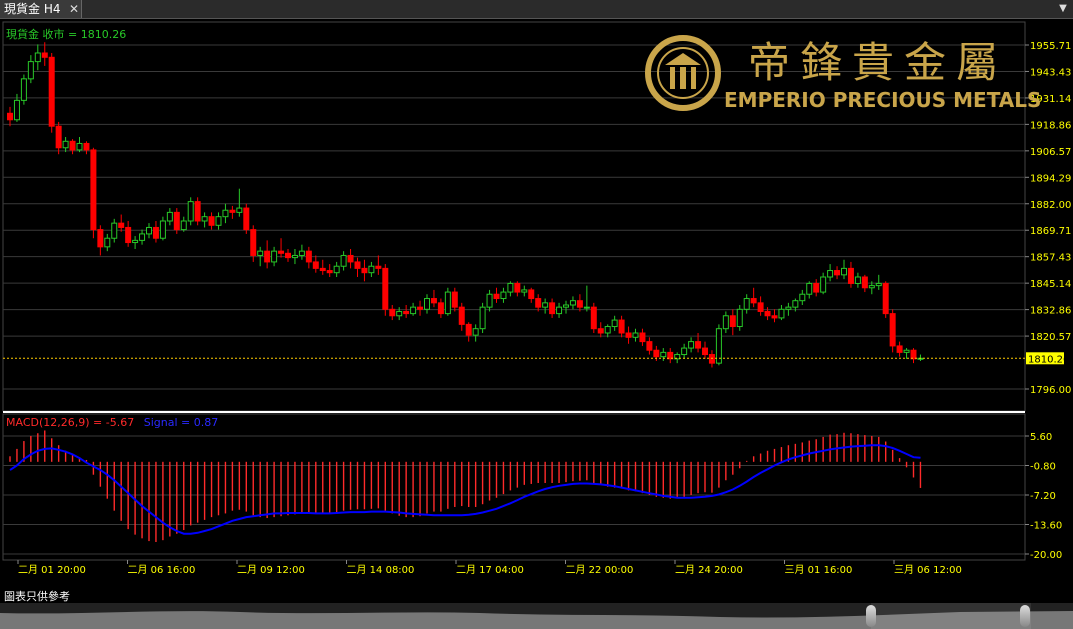 The image size is (1073, 629). I want to click on brand-emblem-center-pillar, so click(683, 78).